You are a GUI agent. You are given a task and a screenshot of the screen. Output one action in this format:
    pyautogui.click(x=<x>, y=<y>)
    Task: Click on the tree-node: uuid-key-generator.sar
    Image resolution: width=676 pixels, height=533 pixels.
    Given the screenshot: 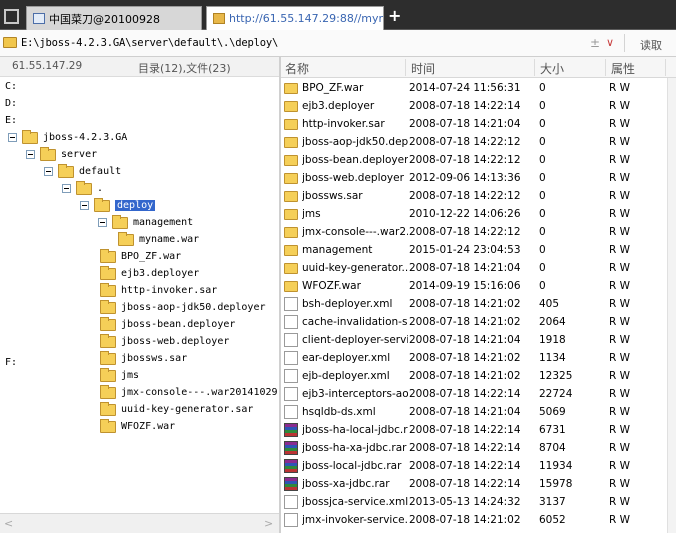 What is the action you would take?
    pyautogui.click(x=176, y=409)
    